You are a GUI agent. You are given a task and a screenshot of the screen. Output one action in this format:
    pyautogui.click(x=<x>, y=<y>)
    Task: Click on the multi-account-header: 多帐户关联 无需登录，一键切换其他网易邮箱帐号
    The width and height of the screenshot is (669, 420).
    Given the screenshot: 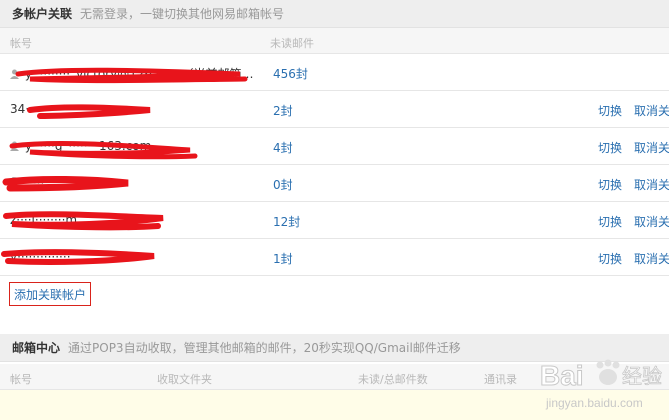 What is the action you would take?
    pyautogui.click(x=334, y=14)
    